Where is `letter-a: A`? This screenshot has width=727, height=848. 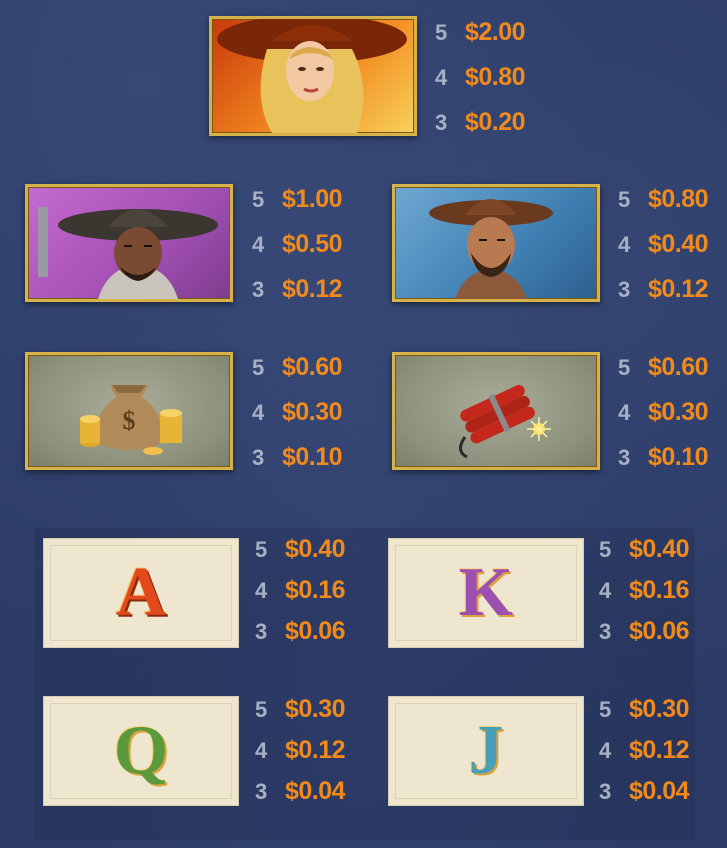
letter-a: A is located at coordinates (141, 592).